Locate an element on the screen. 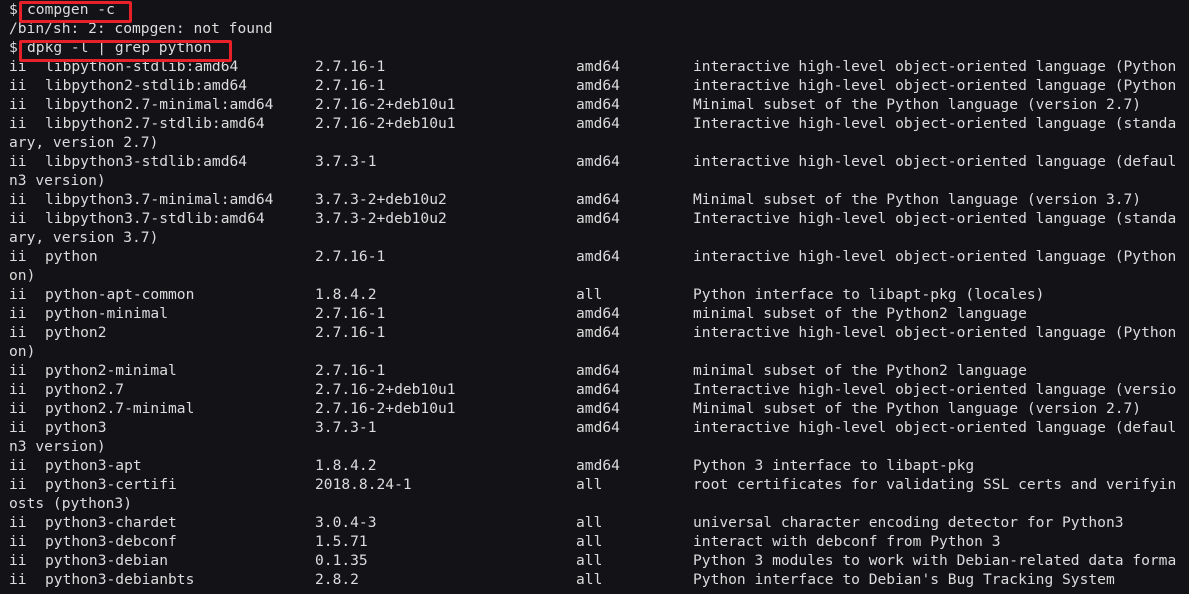 The width and height of the screenshot is (1189, 594). output-text: on) is located at coordinates (22, 351).